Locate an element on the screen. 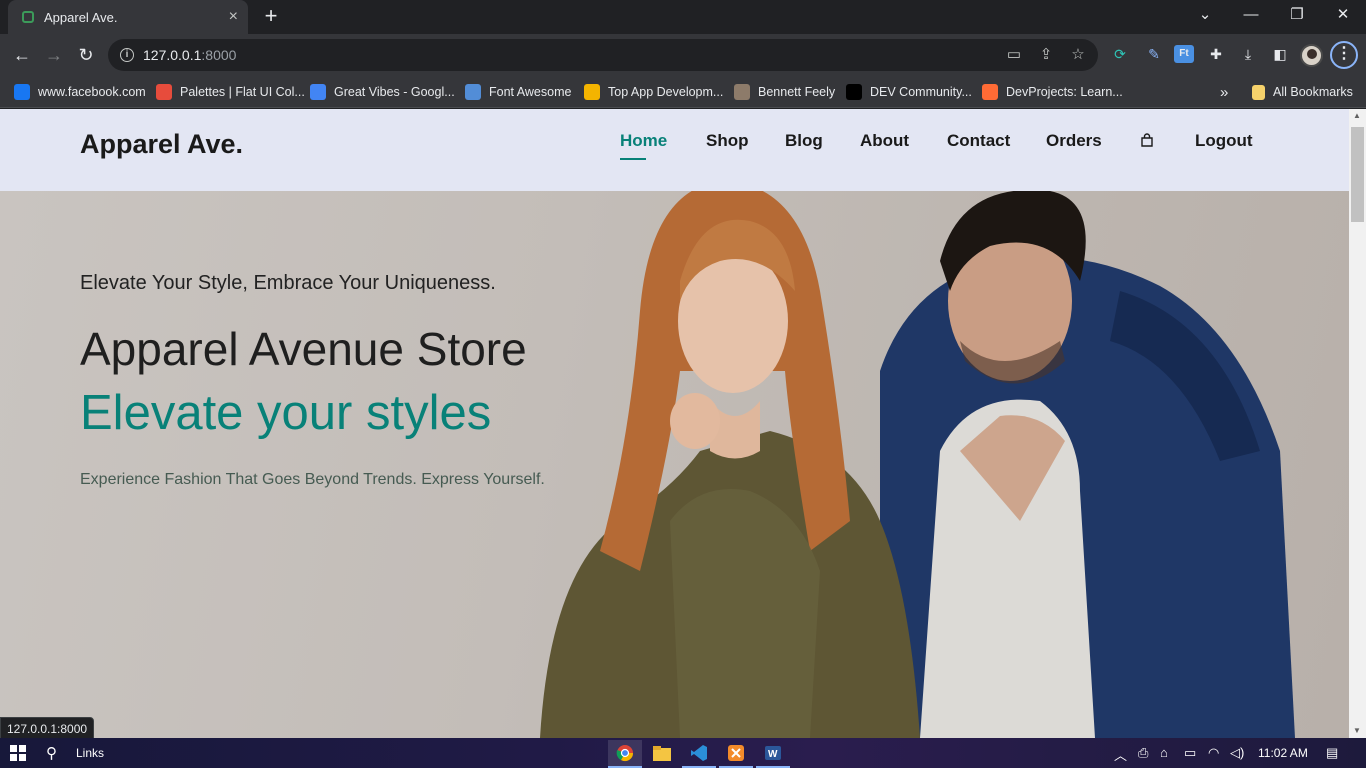 The image size is (1366, 768). tab-close-icon: × is located at coordinates (233, 17).